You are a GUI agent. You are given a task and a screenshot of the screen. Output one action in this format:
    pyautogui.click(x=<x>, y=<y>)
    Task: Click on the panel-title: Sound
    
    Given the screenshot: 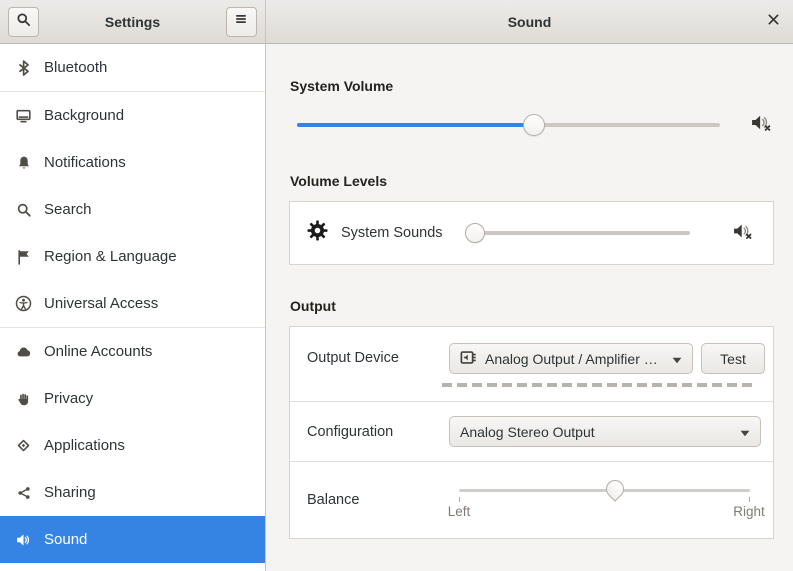 What is the action you would take?
    pyautogui.click(x=529, y=21)
    